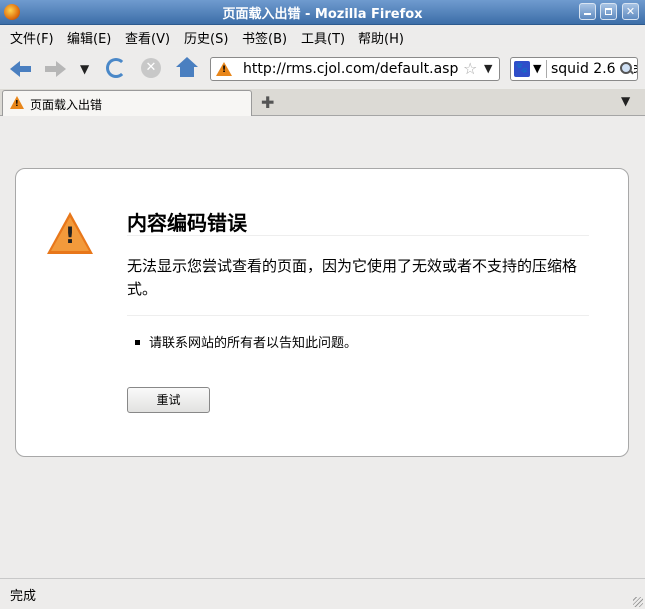 The width and height of the screenshot is (645, 609). I want to click on forward-arrow-icon, so click(55, 69).